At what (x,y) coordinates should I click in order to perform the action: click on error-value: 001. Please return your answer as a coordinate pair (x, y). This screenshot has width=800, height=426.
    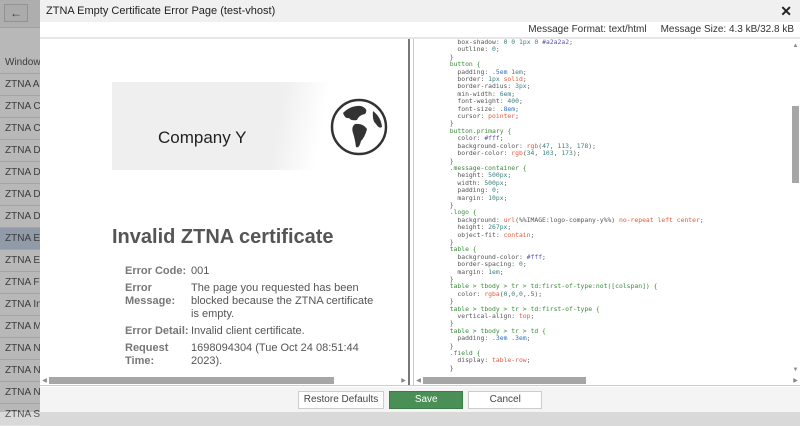
    Looking at the image, I should click on (200, 271).